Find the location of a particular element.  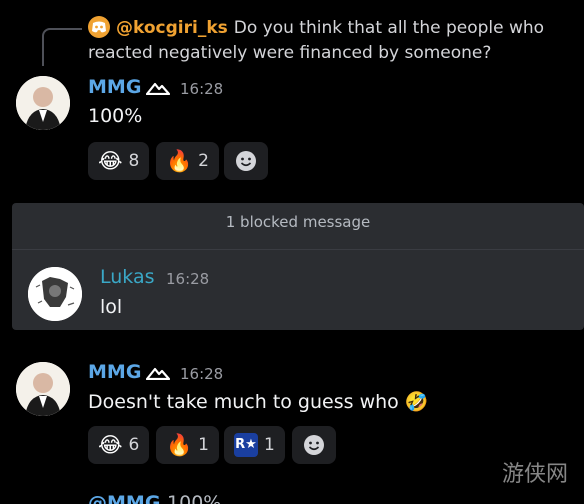

divider is located at coordinates (298, 249).